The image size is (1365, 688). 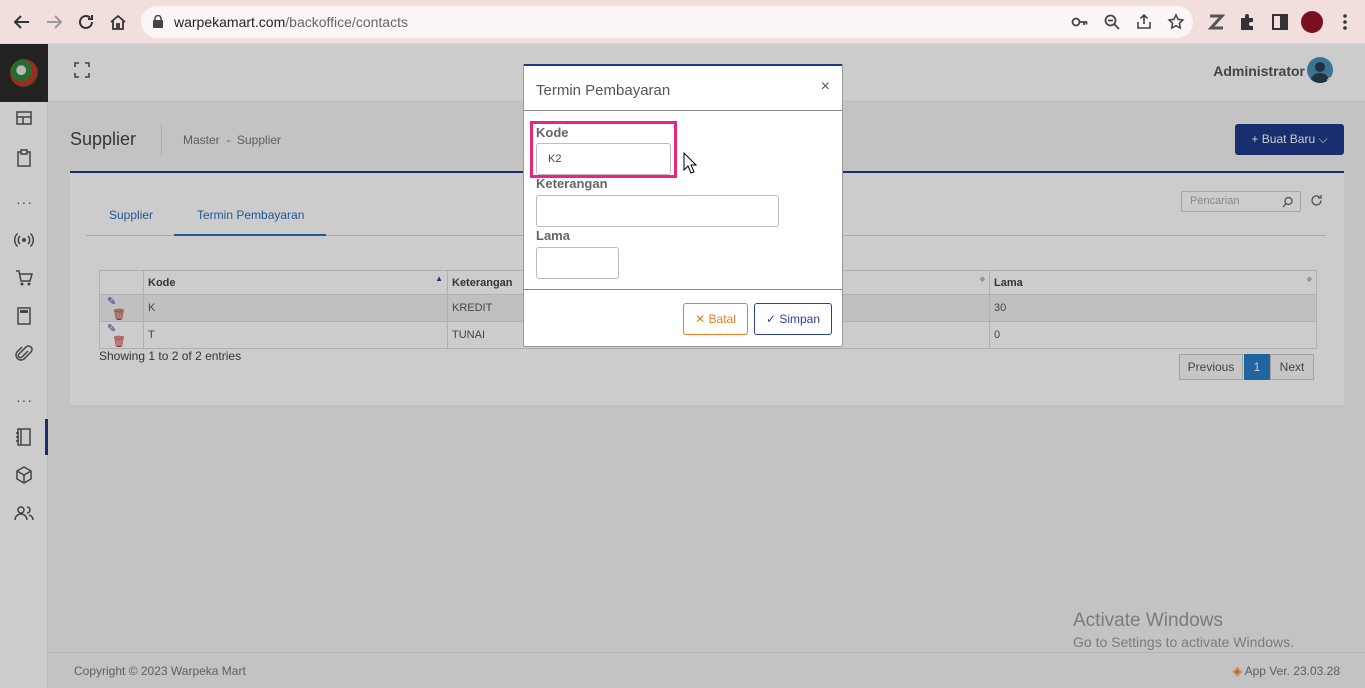 I want to click on bookmark-star-icon, so click(x=1176, y=22).